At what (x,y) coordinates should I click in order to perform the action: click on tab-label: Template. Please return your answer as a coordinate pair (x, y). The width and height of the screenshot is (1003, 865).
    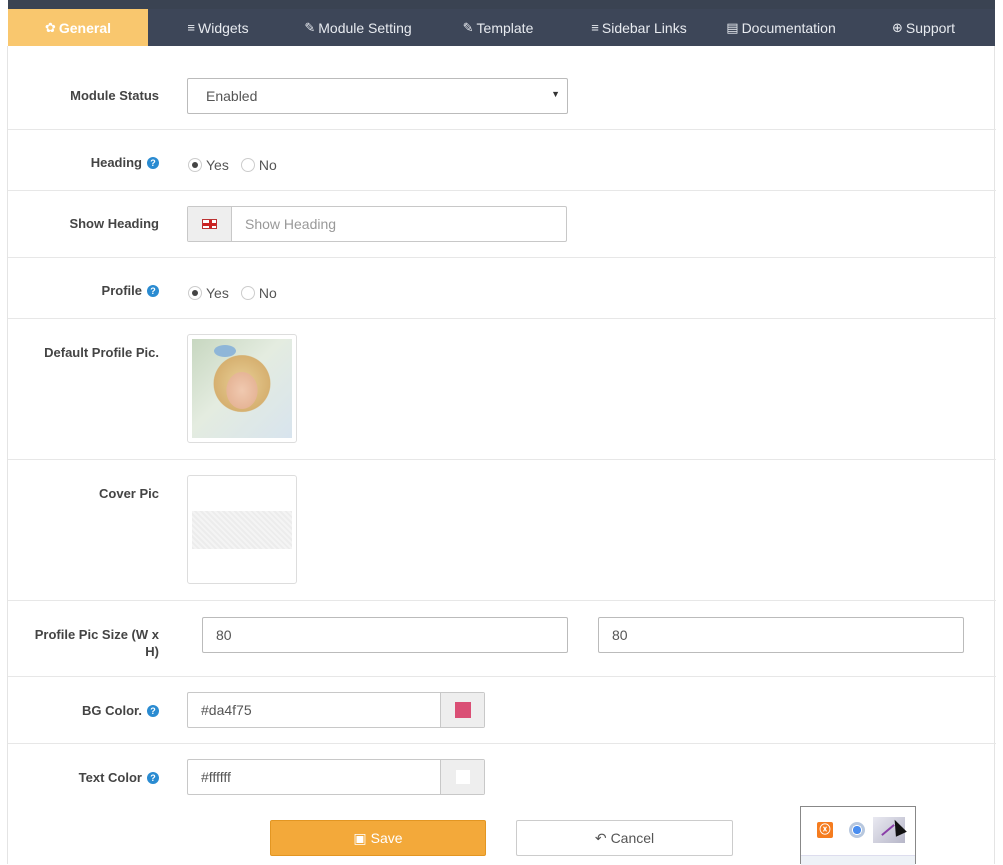
    Looking at the image, I should click on (505, 27).